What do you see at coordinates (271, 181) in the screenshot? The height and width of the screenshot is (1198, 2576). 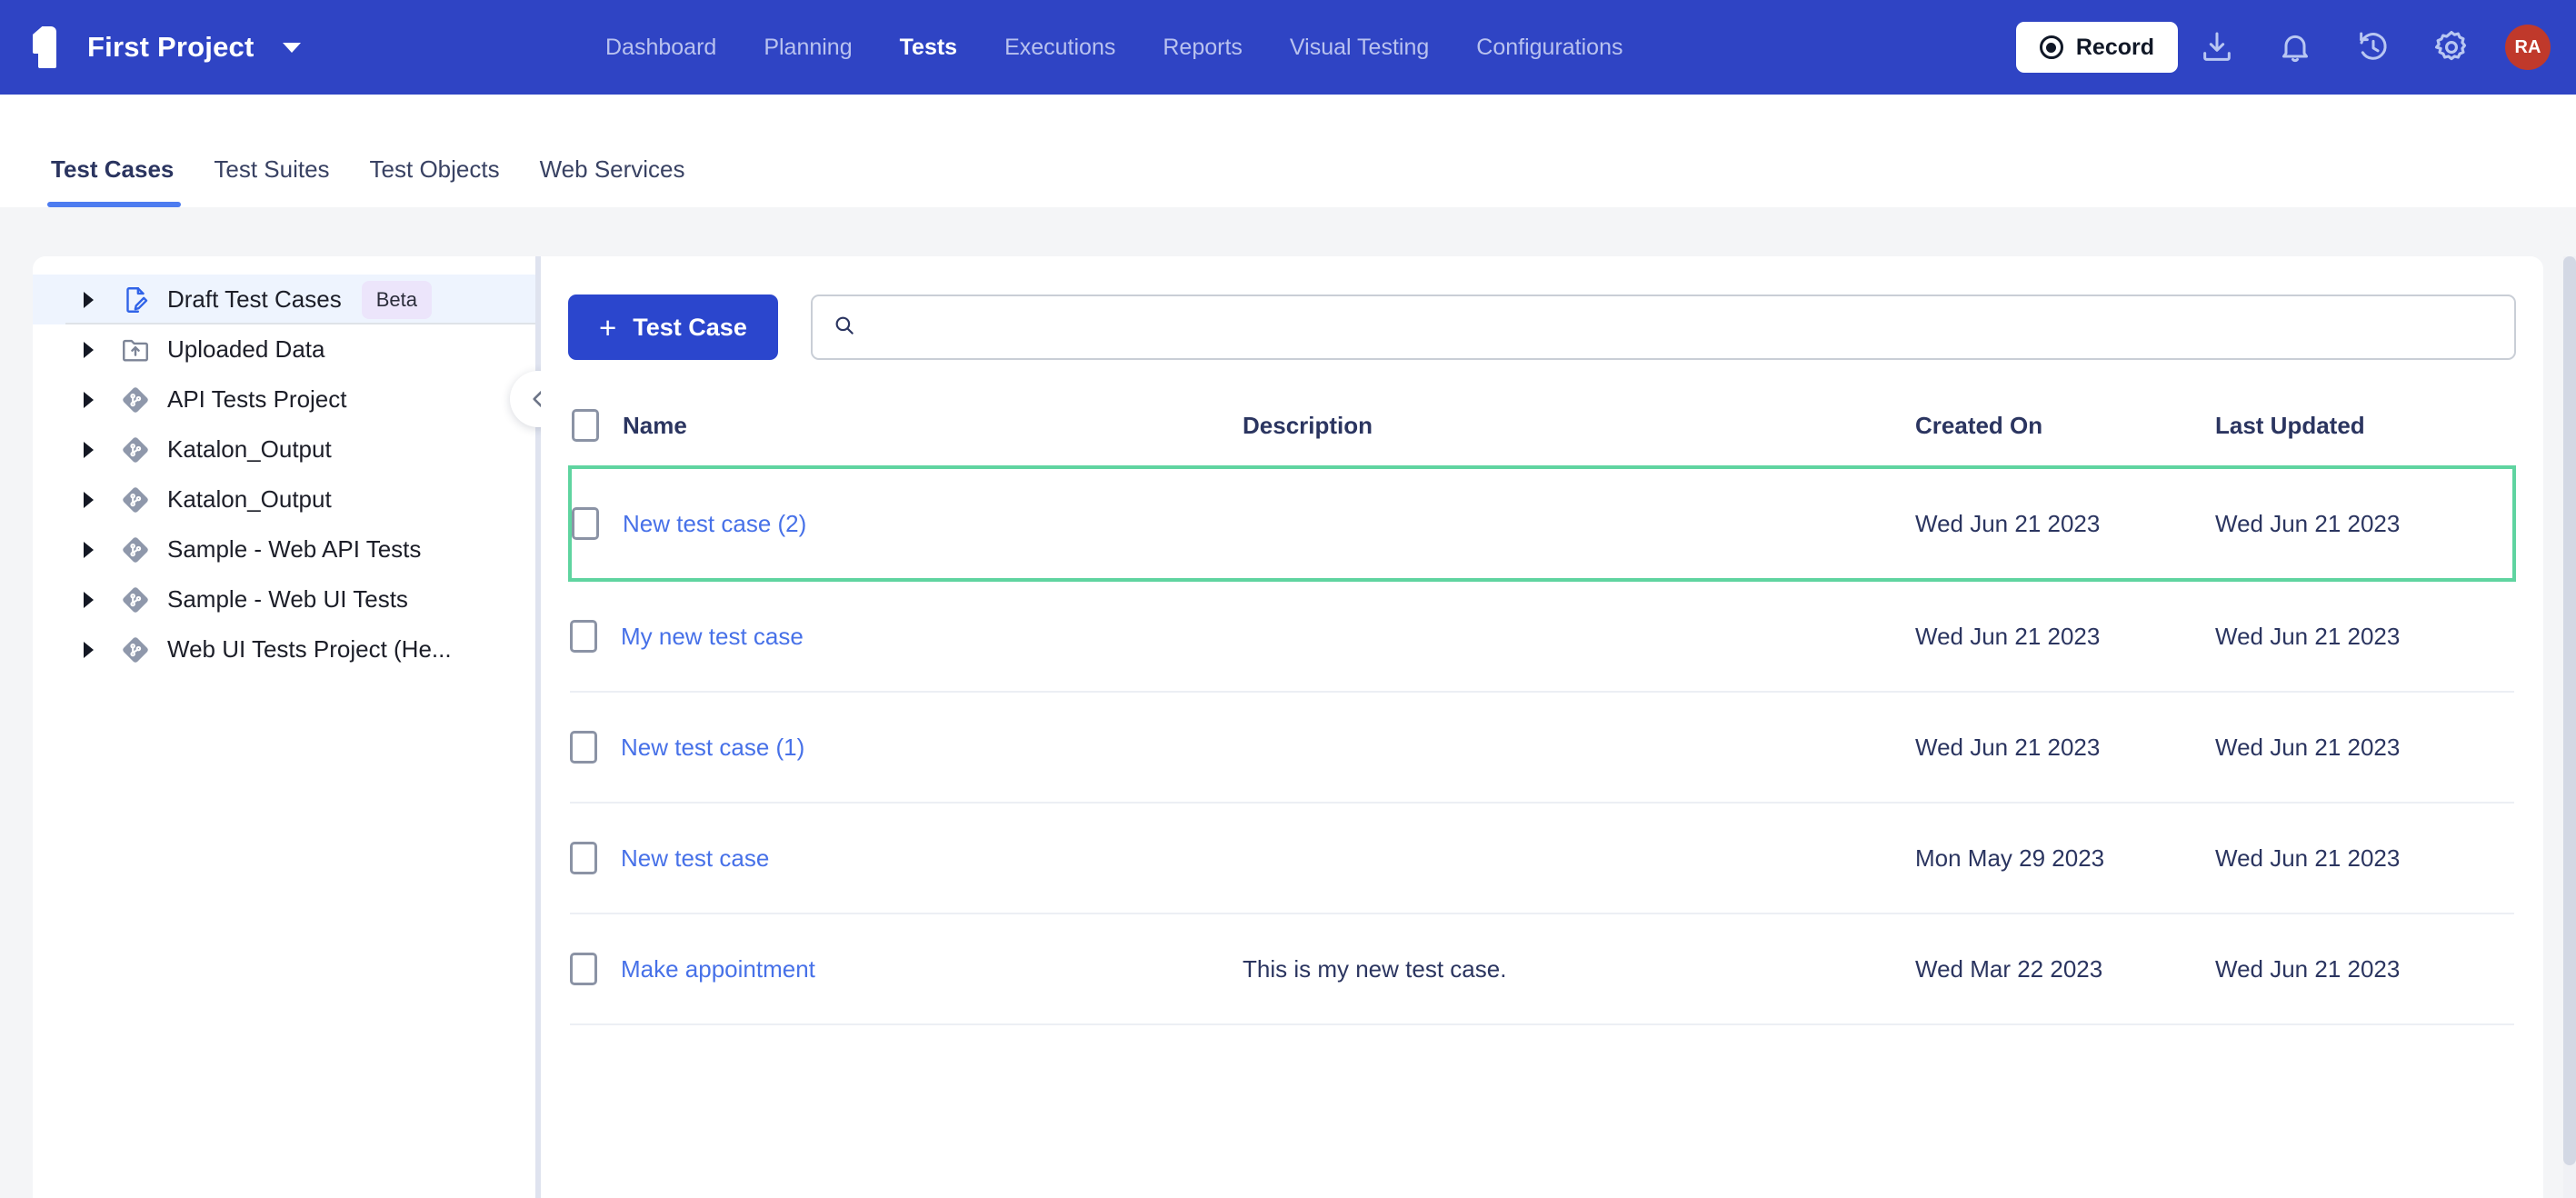 I see `tab-test-suites: Test Suites` at bounding box center [271, 181].